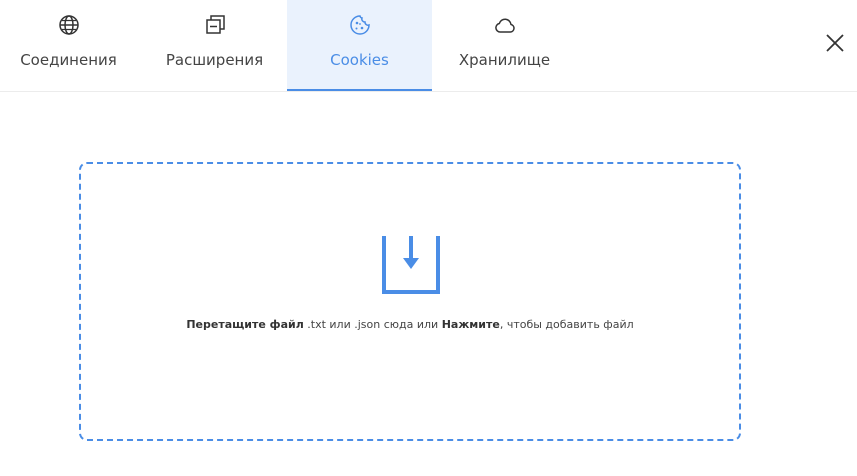  Describe the element at coordinates (245, 324) in the screenshot. I see `drag-file-text: Перетащите файл` at that location.